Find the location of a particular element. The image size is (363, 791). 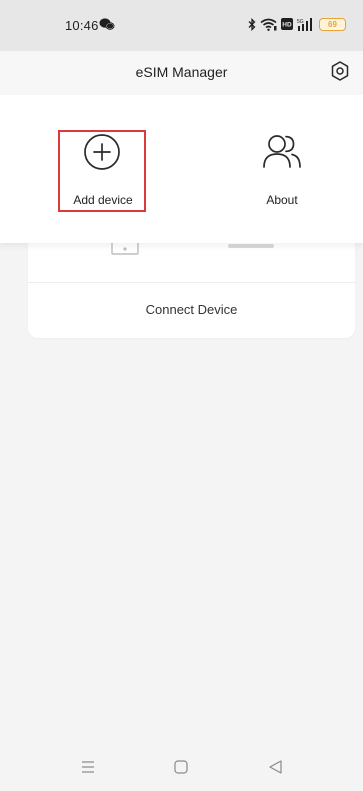

back-icon is located at coordinates (276, 767).